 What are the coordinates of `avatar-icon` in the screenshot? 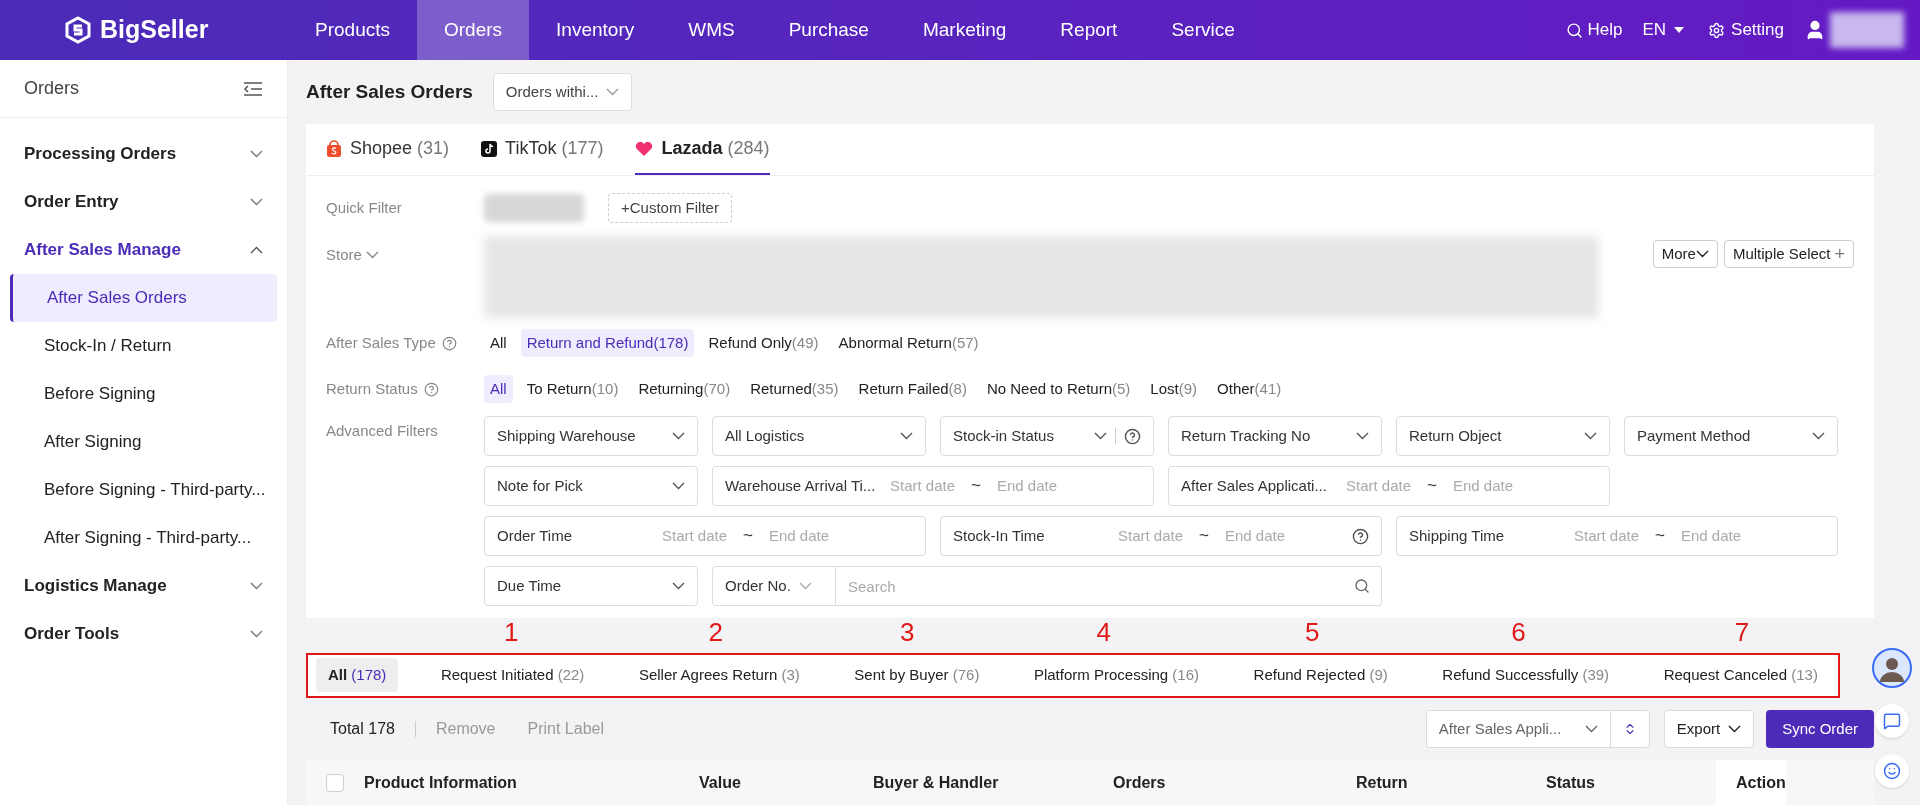 It's located at (1892, 668).